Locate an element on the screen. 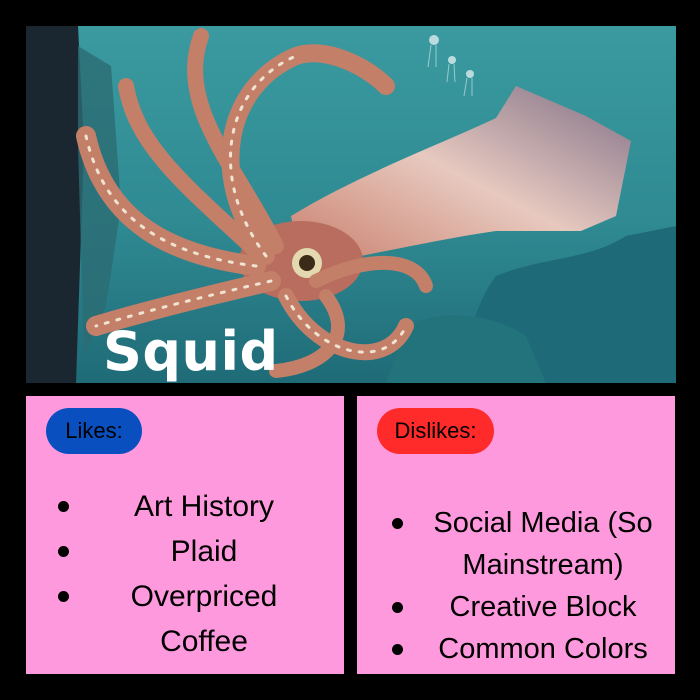  list-item: Creative Block is located at coordinates (516, 607).